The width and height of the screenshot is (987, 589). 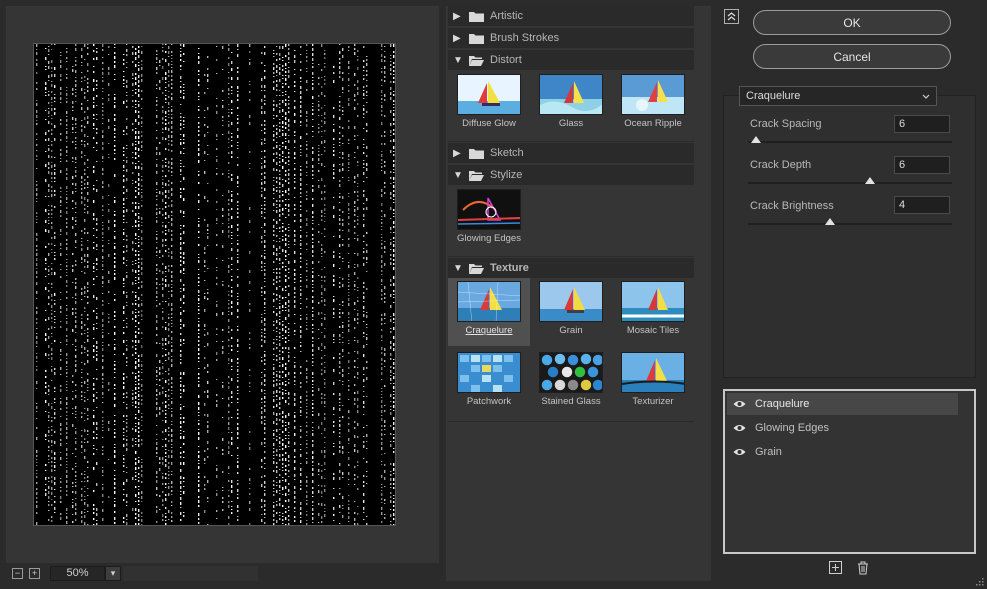 What do you see at coordinates (489, 330) in the screenshot?
I see `thumbnail-label: Craquelure` at bounding box center [489, 330].